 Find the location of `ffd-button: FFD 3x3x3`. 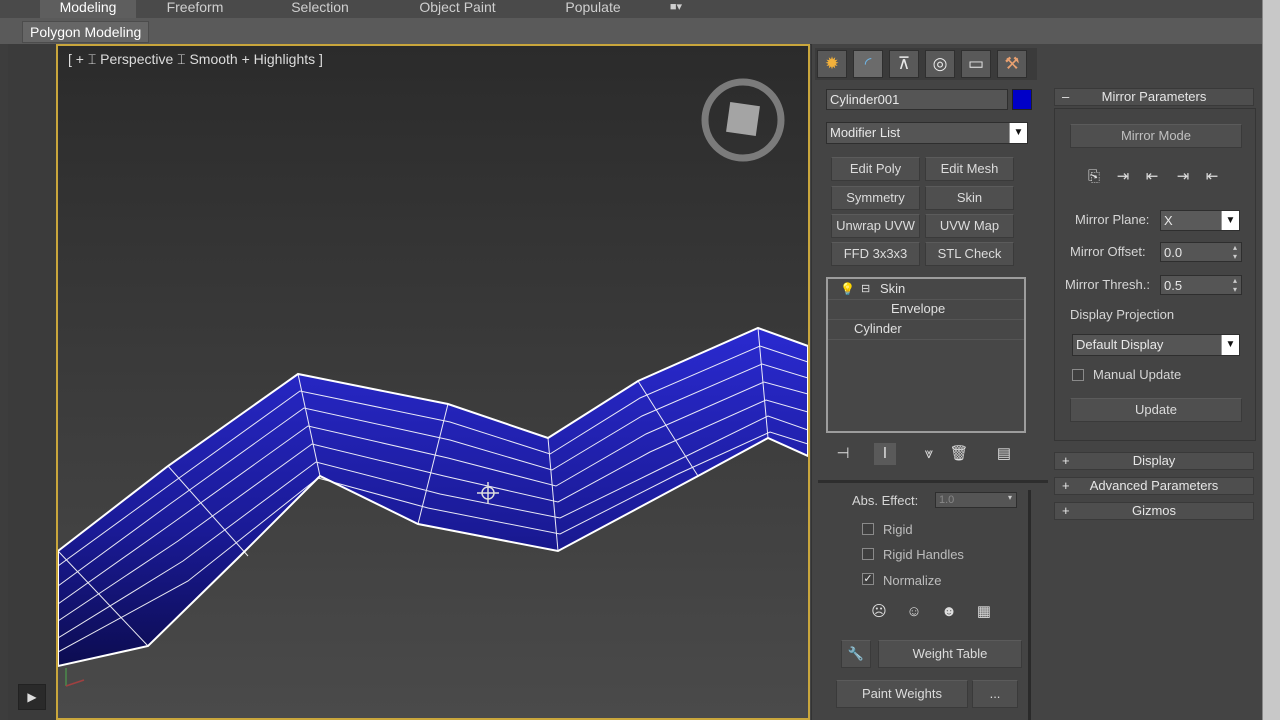

ffd-button: FFD 3x3x3 is located at coordinates (875, 254).